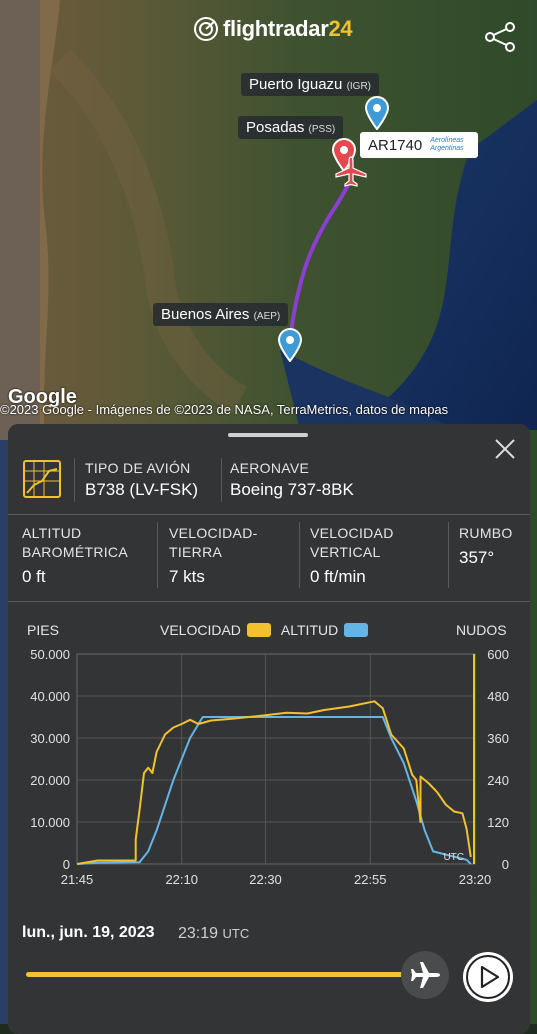 This screenshot has width=537, height=1034. What do you see at coordinates (505, 864) in the screenshot?
I see `y-right-tick-label: 0` at bounding box center [505, 864].